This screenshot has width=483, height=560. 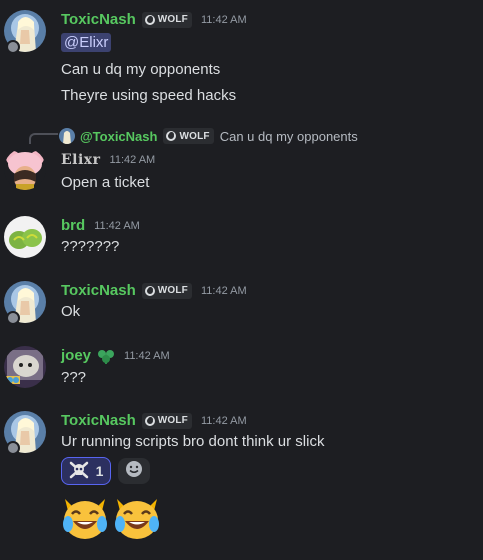 What do you see at coordinates (115, 355) in the screenshot?
I see `message-header: joey 11:42 AM` at bounding box center [115, 355].